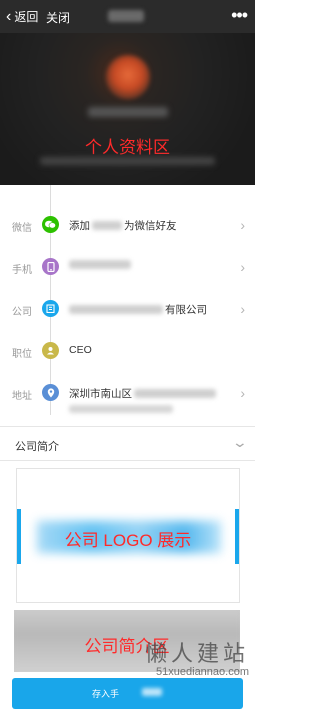 The height and width of the screenshot is (709, 320). I want to click on row-value: 有限公司, so click(138, 309).